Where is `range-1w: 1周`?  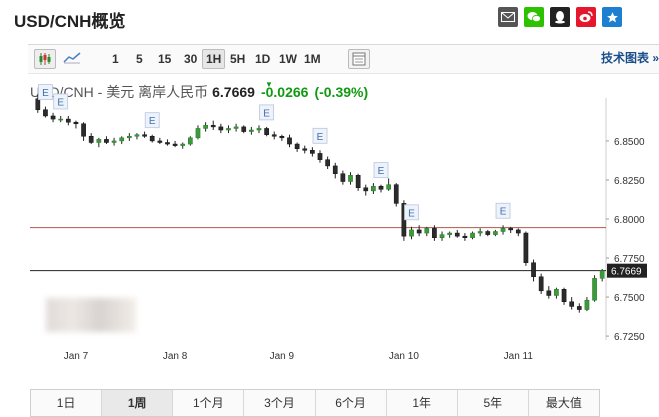
range-1w: 1周 is located at coordinates (138, 403).